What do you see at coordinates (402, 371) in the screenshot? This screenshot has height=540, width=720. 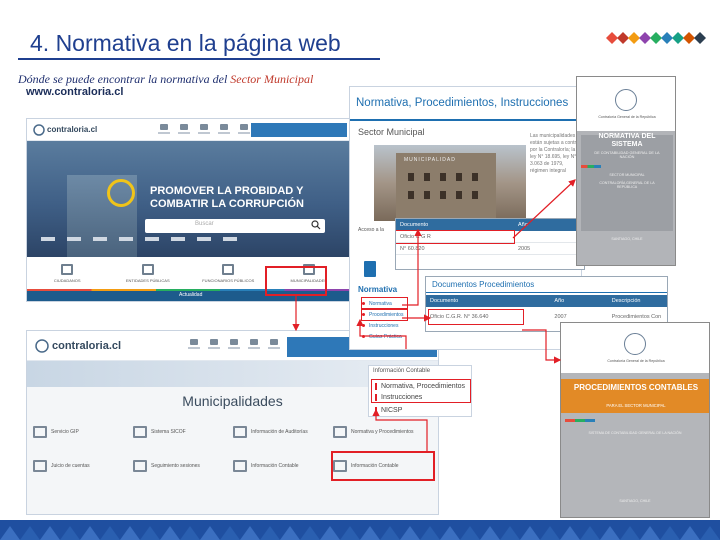 I see `menu-heading: Información Contable` at bounding box center [402, 371].